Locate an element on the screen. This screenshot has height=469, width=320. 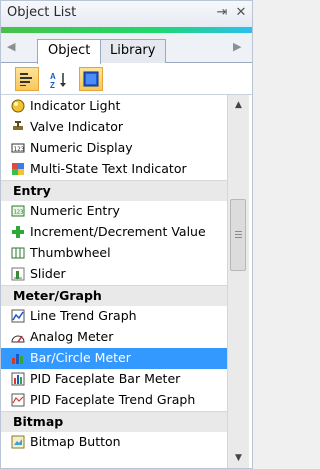
line-trend-graph-icon is located at coordinates (18, 316).